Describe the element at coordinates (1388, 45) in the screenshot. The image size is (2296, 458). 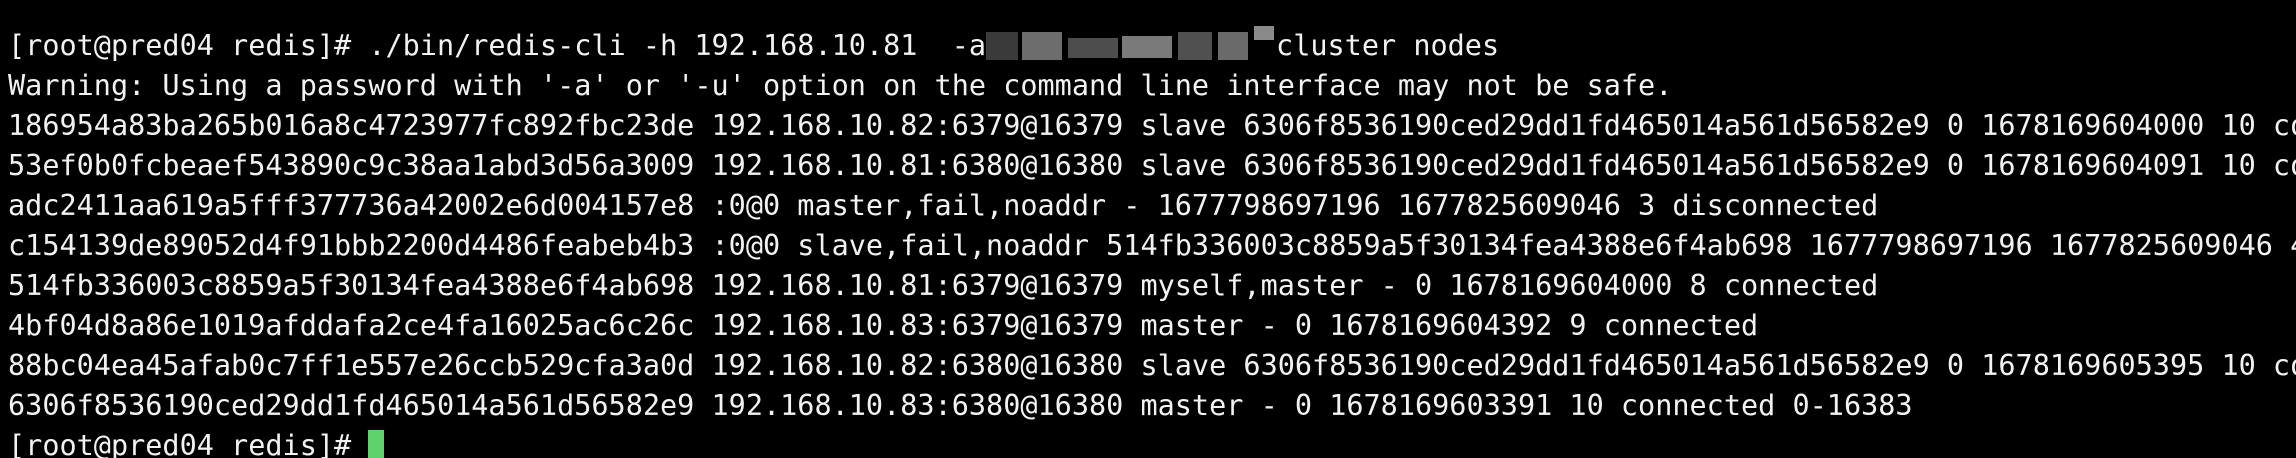
I see `command-suffix: cluster nodes` at that location.